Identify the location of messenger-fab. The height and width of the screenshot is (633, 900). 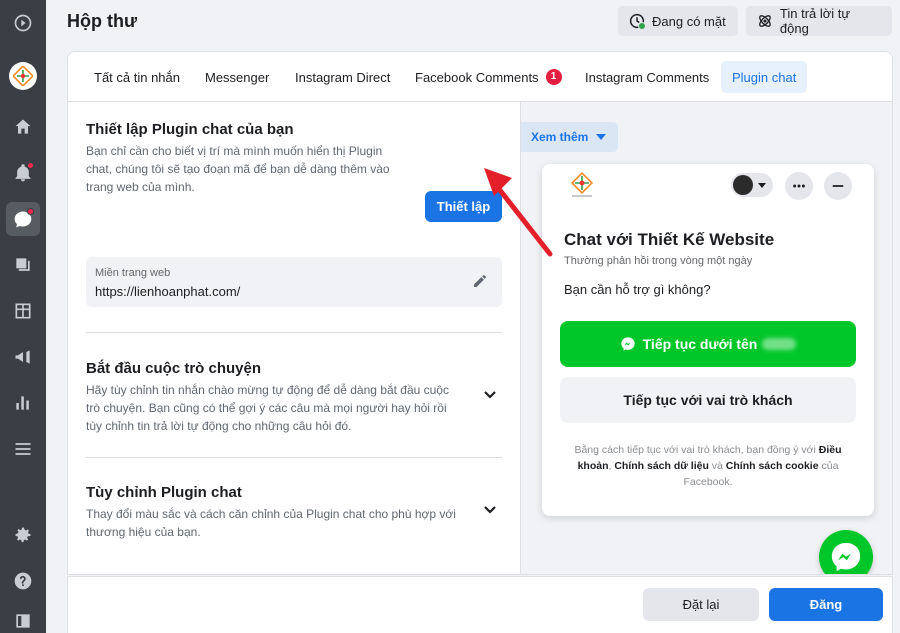
(846, 552).